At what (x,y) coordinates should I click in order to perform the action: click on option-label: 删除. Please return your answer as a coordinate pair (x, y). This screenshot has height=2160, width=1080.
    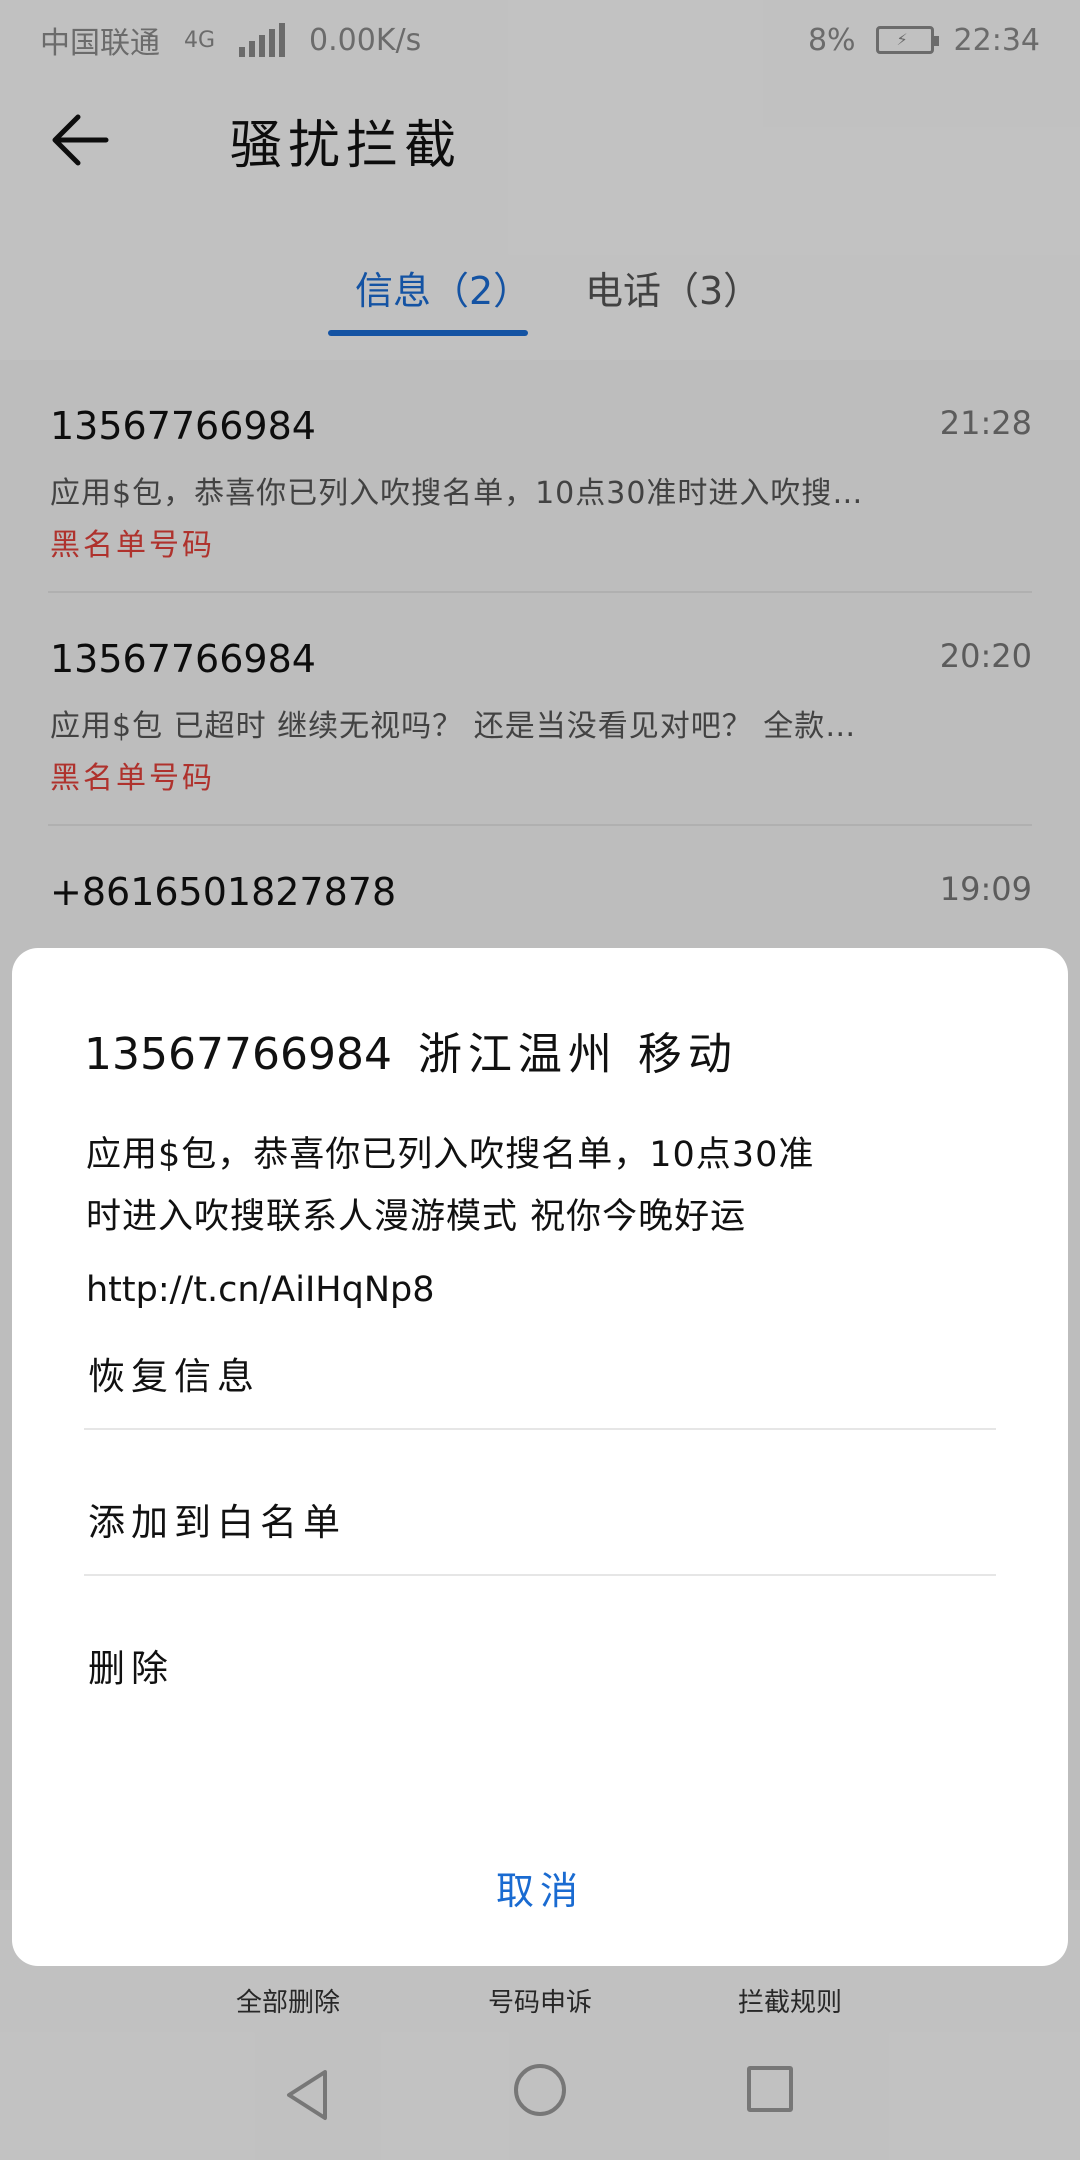
    Looking at the image, I should click on (131, 1668).